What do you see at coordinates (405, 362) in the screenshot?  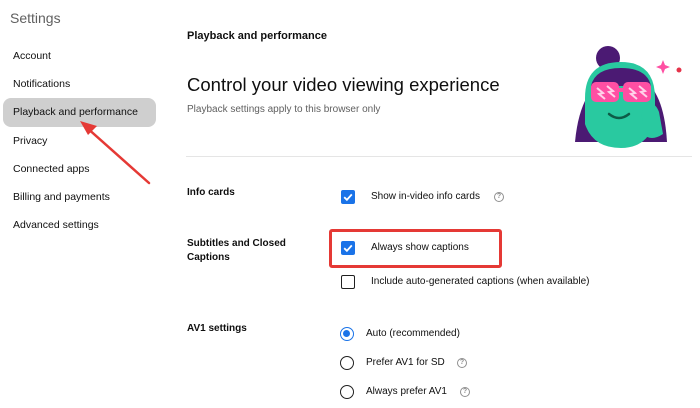 I see `av1-prefer-sd-label: Prefer AV1 for SD` at bounding box center [405, 362].